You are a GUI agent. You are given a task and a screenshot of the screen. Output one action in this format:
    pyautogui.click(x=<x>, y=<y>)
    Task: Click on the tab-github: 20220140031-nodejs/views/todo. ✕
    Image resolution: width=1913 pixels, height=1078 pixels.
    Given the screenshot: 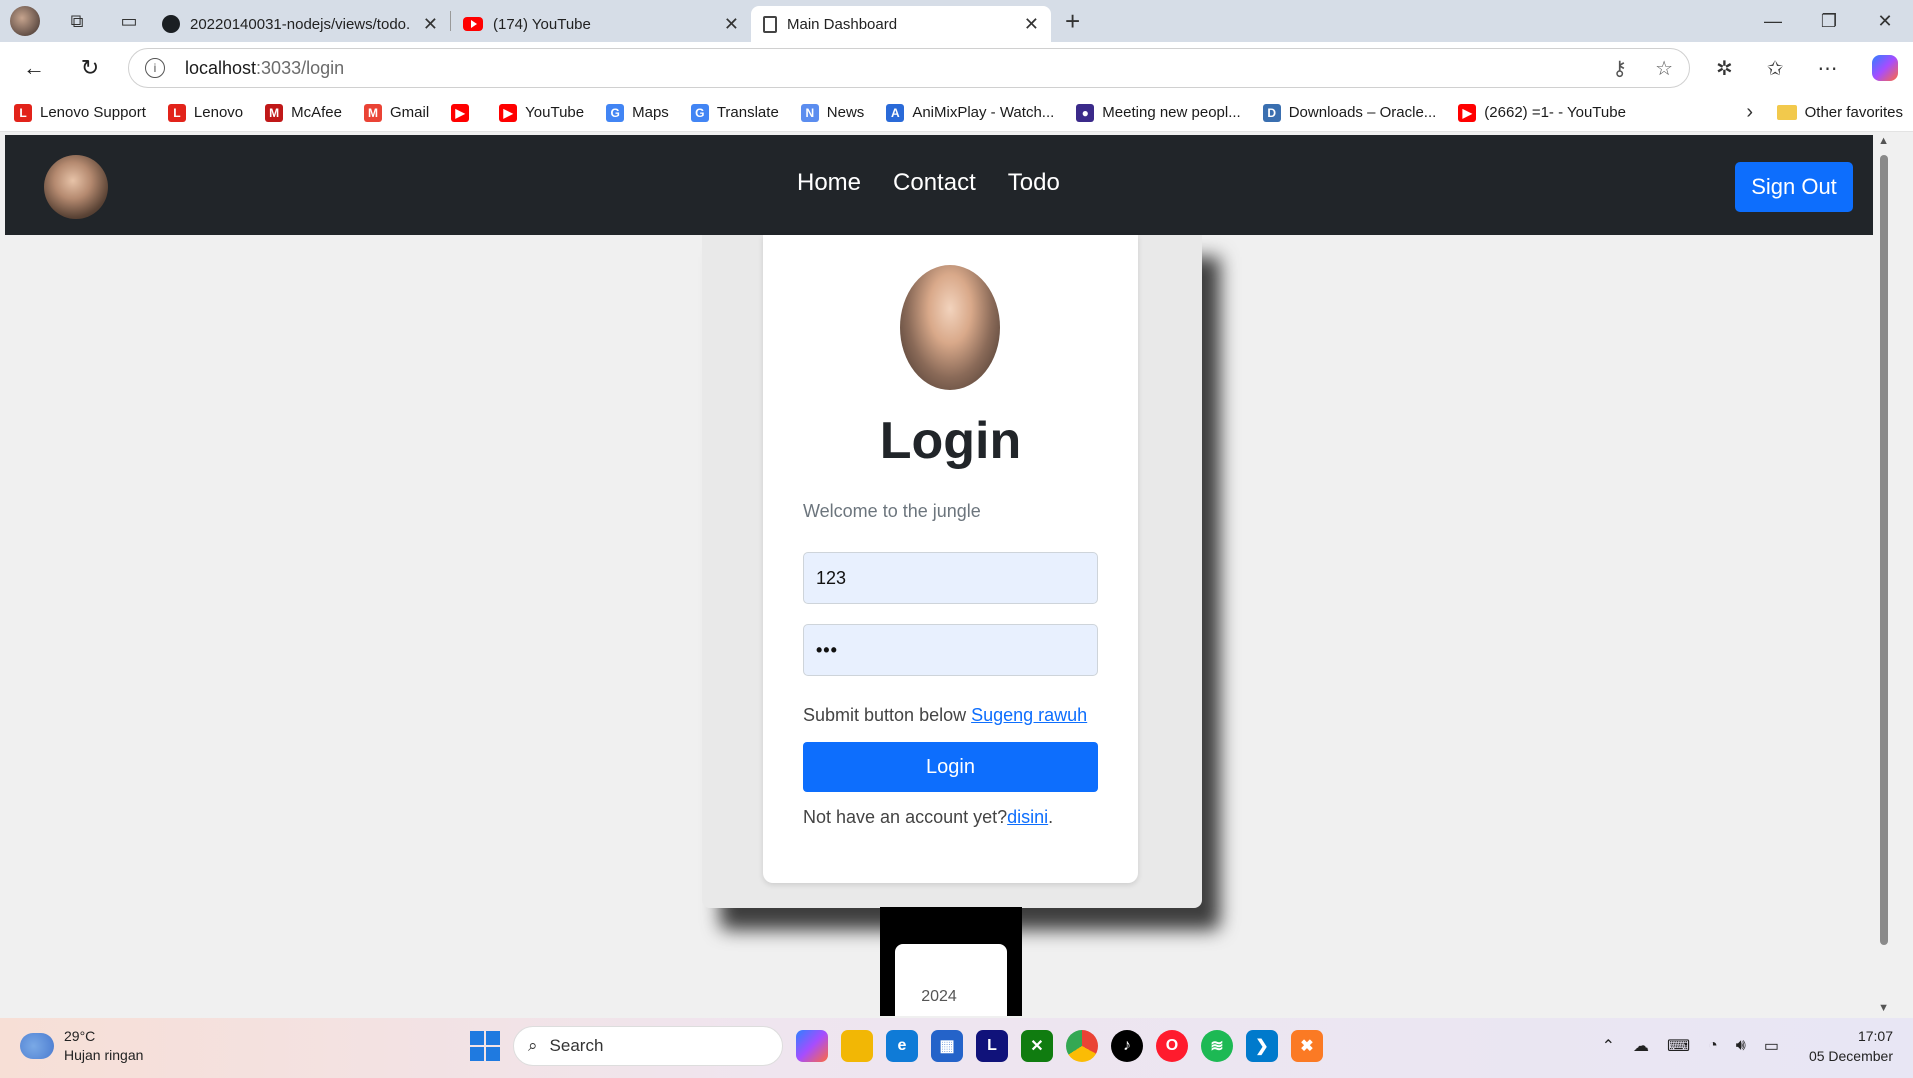 What is the action you would take?
    pyautogui.click(x=300, y=24)
    